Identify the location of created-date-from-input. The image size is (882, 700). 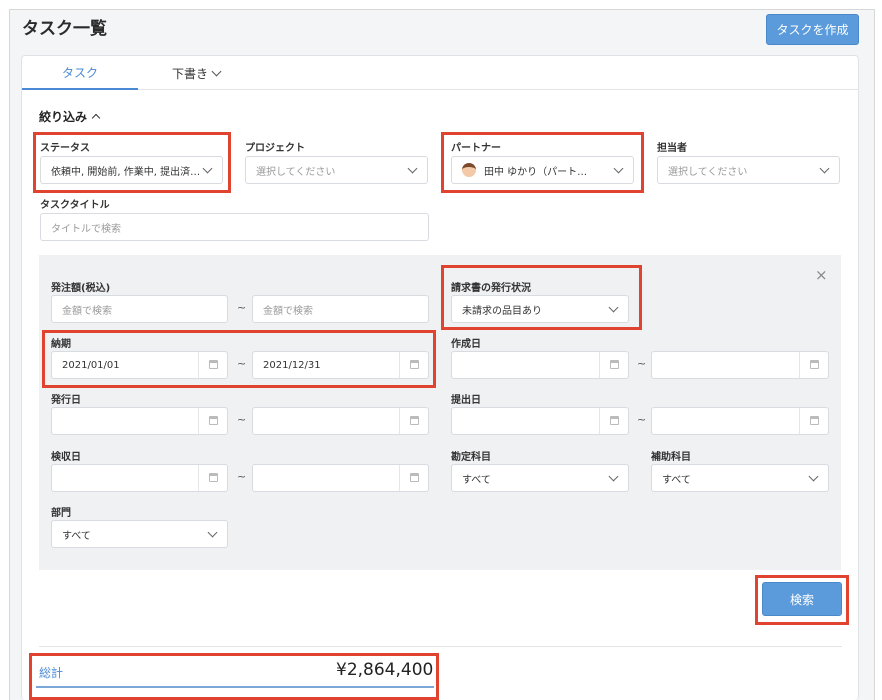
(540, 365).